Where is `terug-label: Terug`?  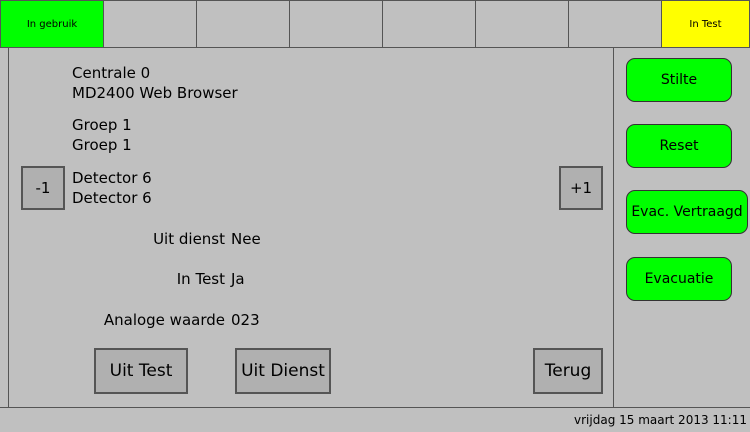
terug-label: Terug is located at coordinates (568, 371).